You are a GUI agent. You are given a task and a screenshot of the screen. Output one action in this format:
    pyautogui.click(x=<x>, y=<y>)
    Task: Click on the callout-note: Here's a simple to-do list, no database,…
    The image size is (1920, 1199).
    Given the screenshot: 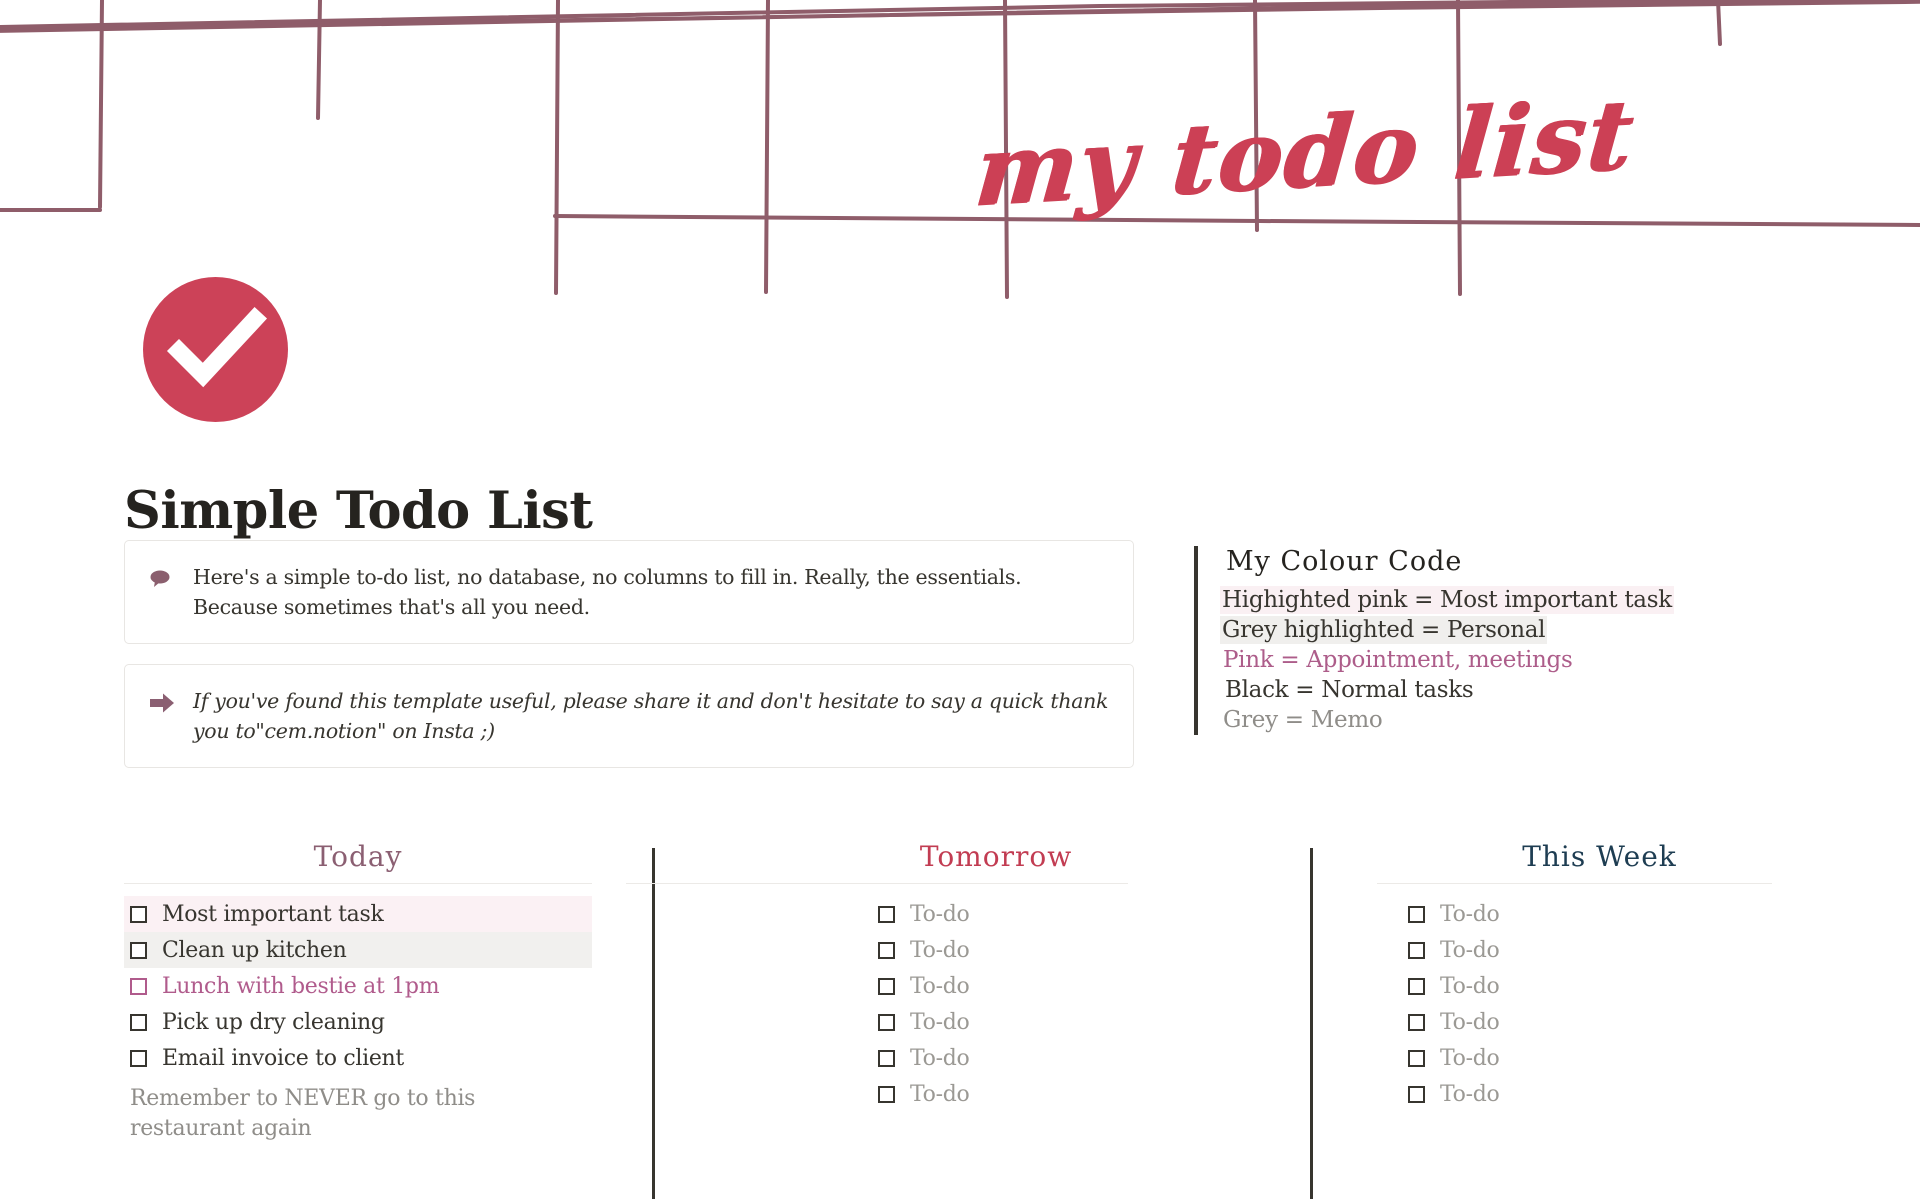 What is the action you would take?
    pyautogui.click(x=629, y=592)
    